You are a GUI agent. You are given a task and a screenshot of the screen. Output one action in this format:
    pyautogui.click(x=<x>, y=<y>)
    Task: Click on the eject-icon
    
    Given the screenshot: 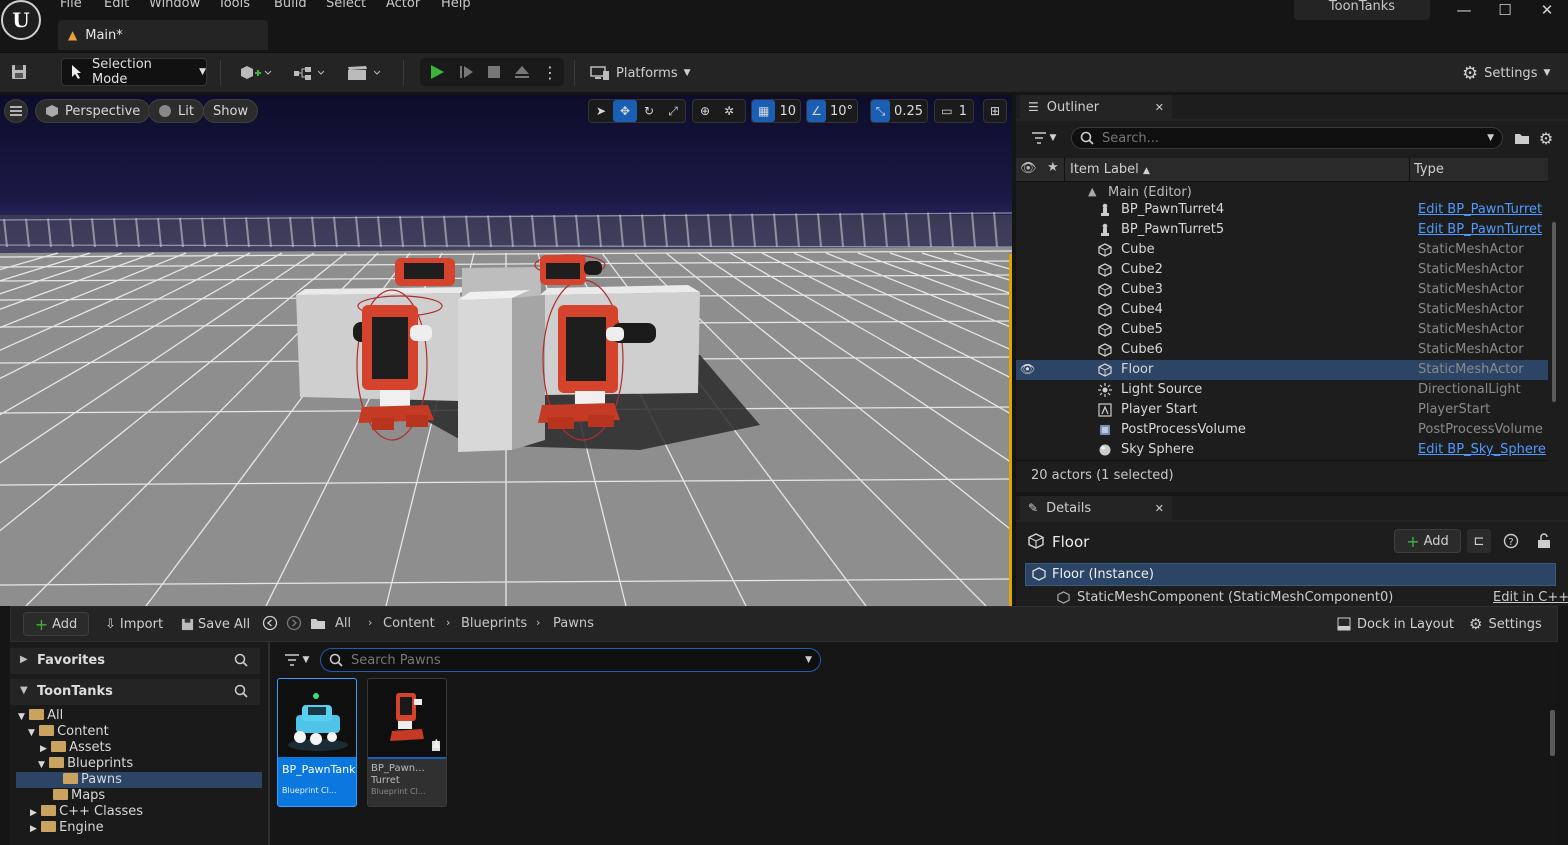 What is the action you would take?
    pyautogui.click(x=522, y=72)
    